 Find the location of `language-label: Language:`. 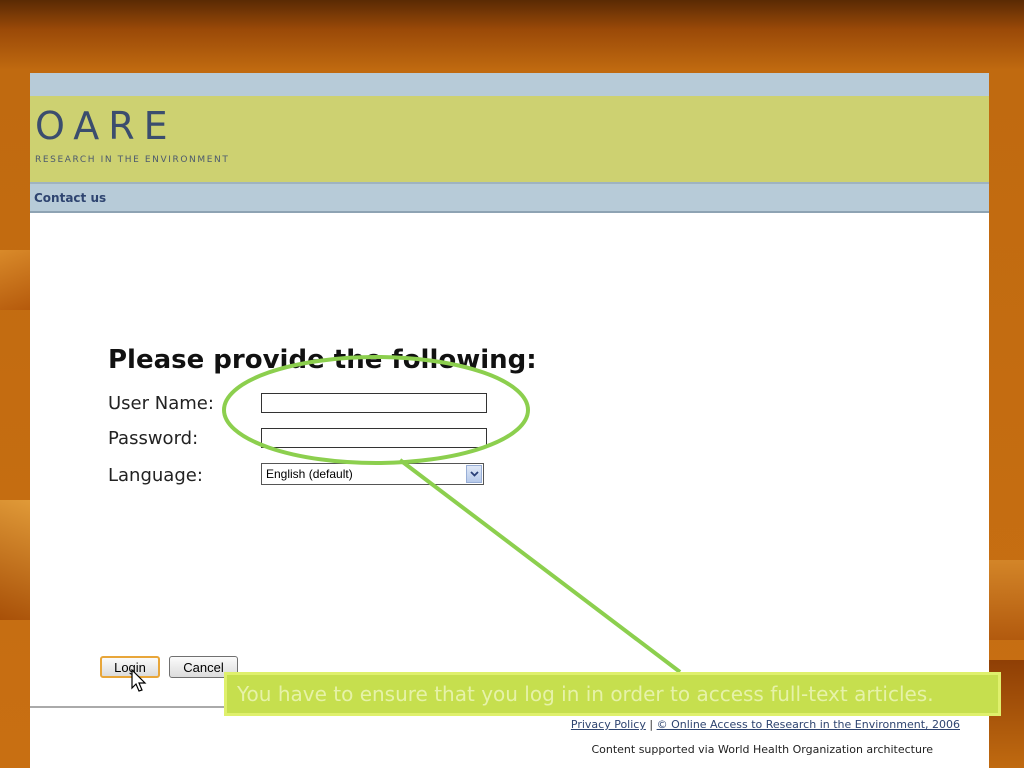

language-label: Language: is located at coordinates (155, 475).